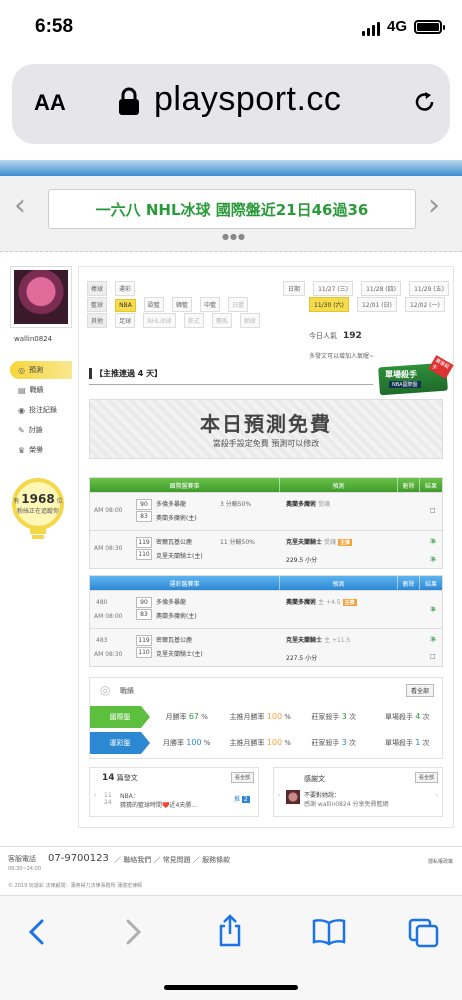  I want to click on signal-icon, so click(371, 29).